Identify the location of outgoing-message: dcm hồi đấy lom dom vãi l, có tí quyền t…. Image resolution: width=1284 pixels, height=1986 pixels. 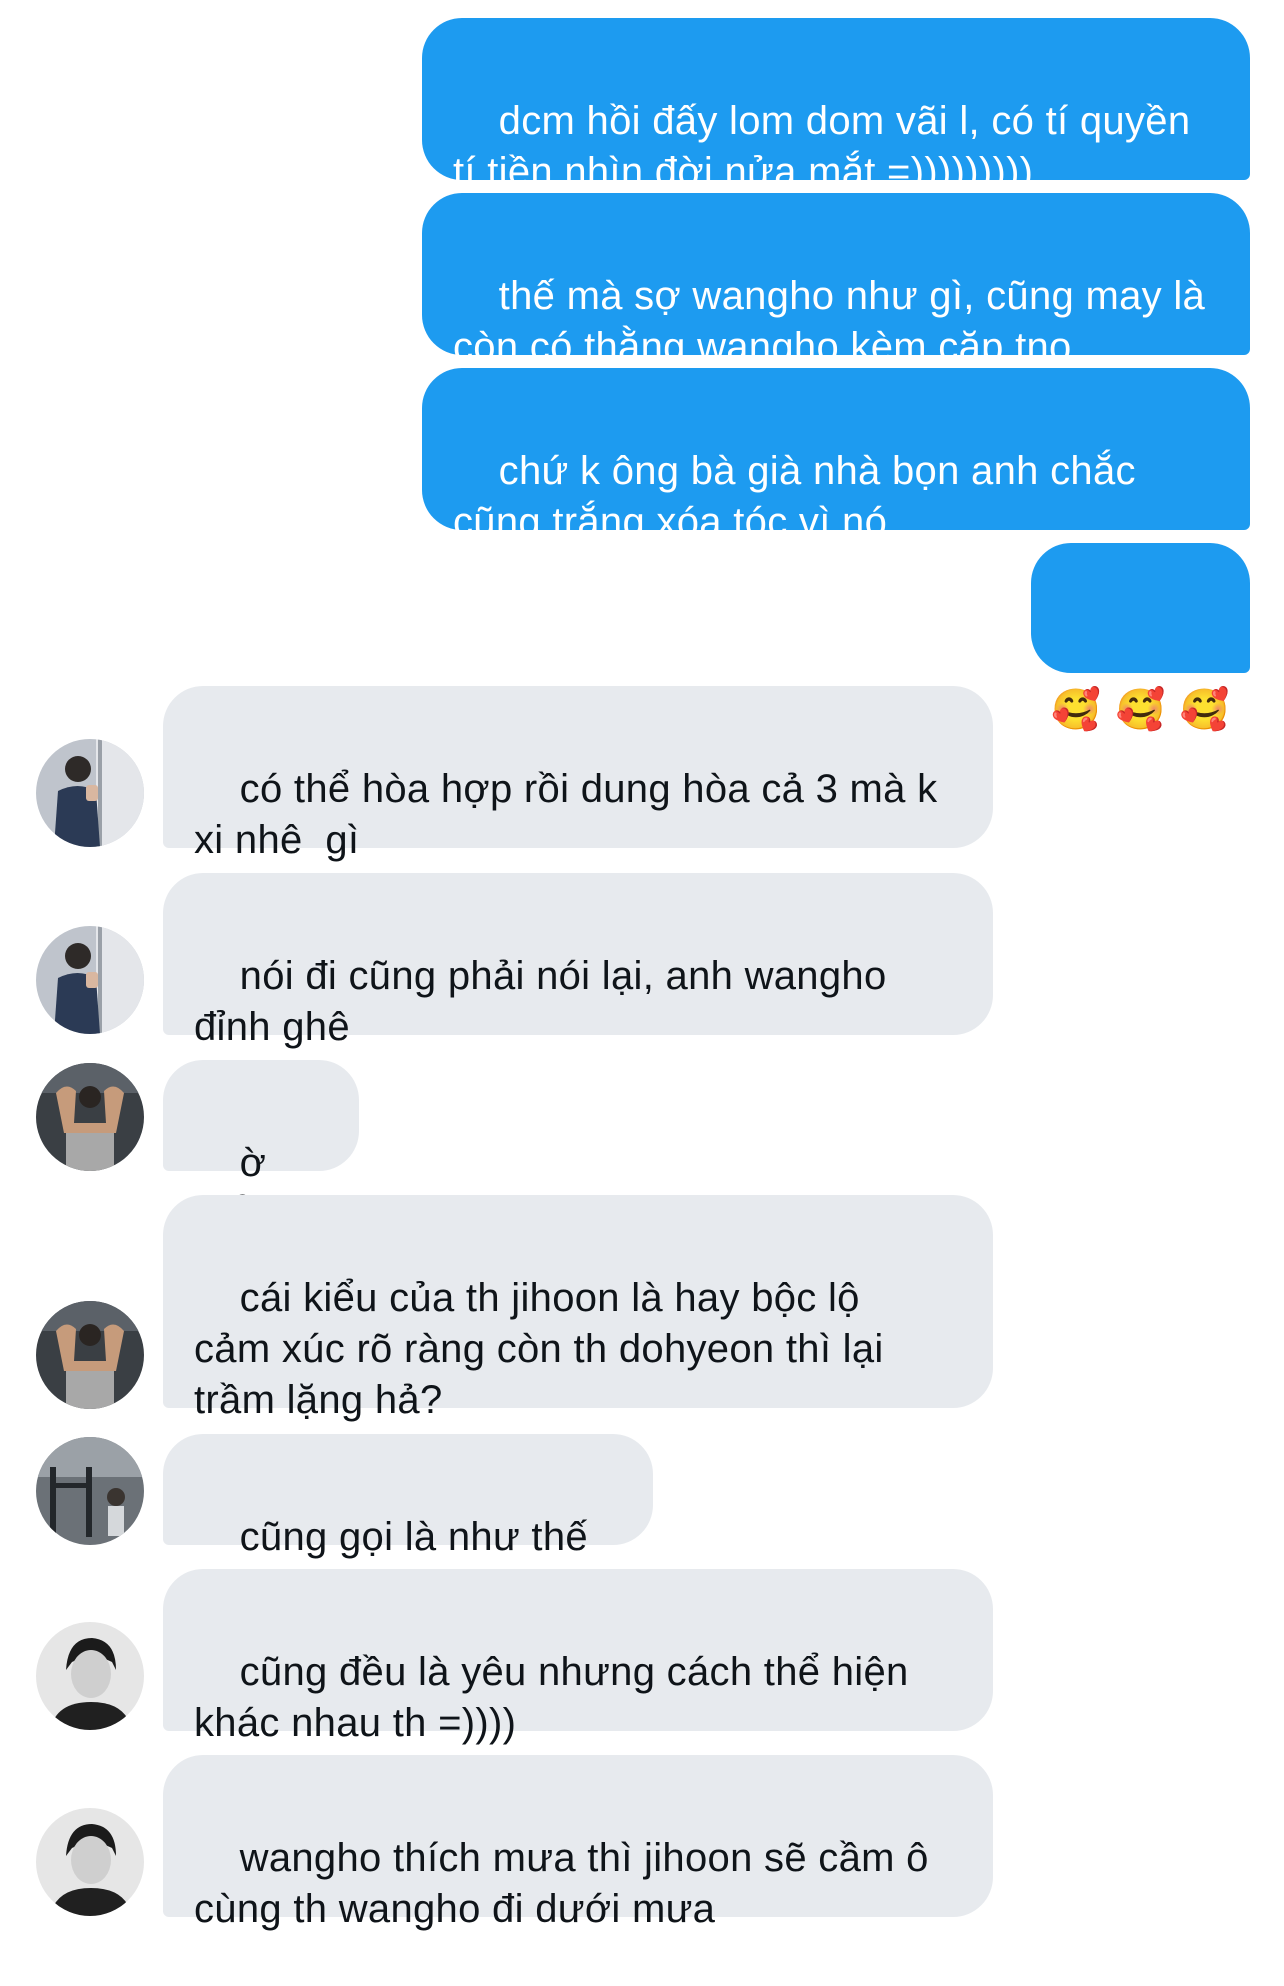
(836, 106).